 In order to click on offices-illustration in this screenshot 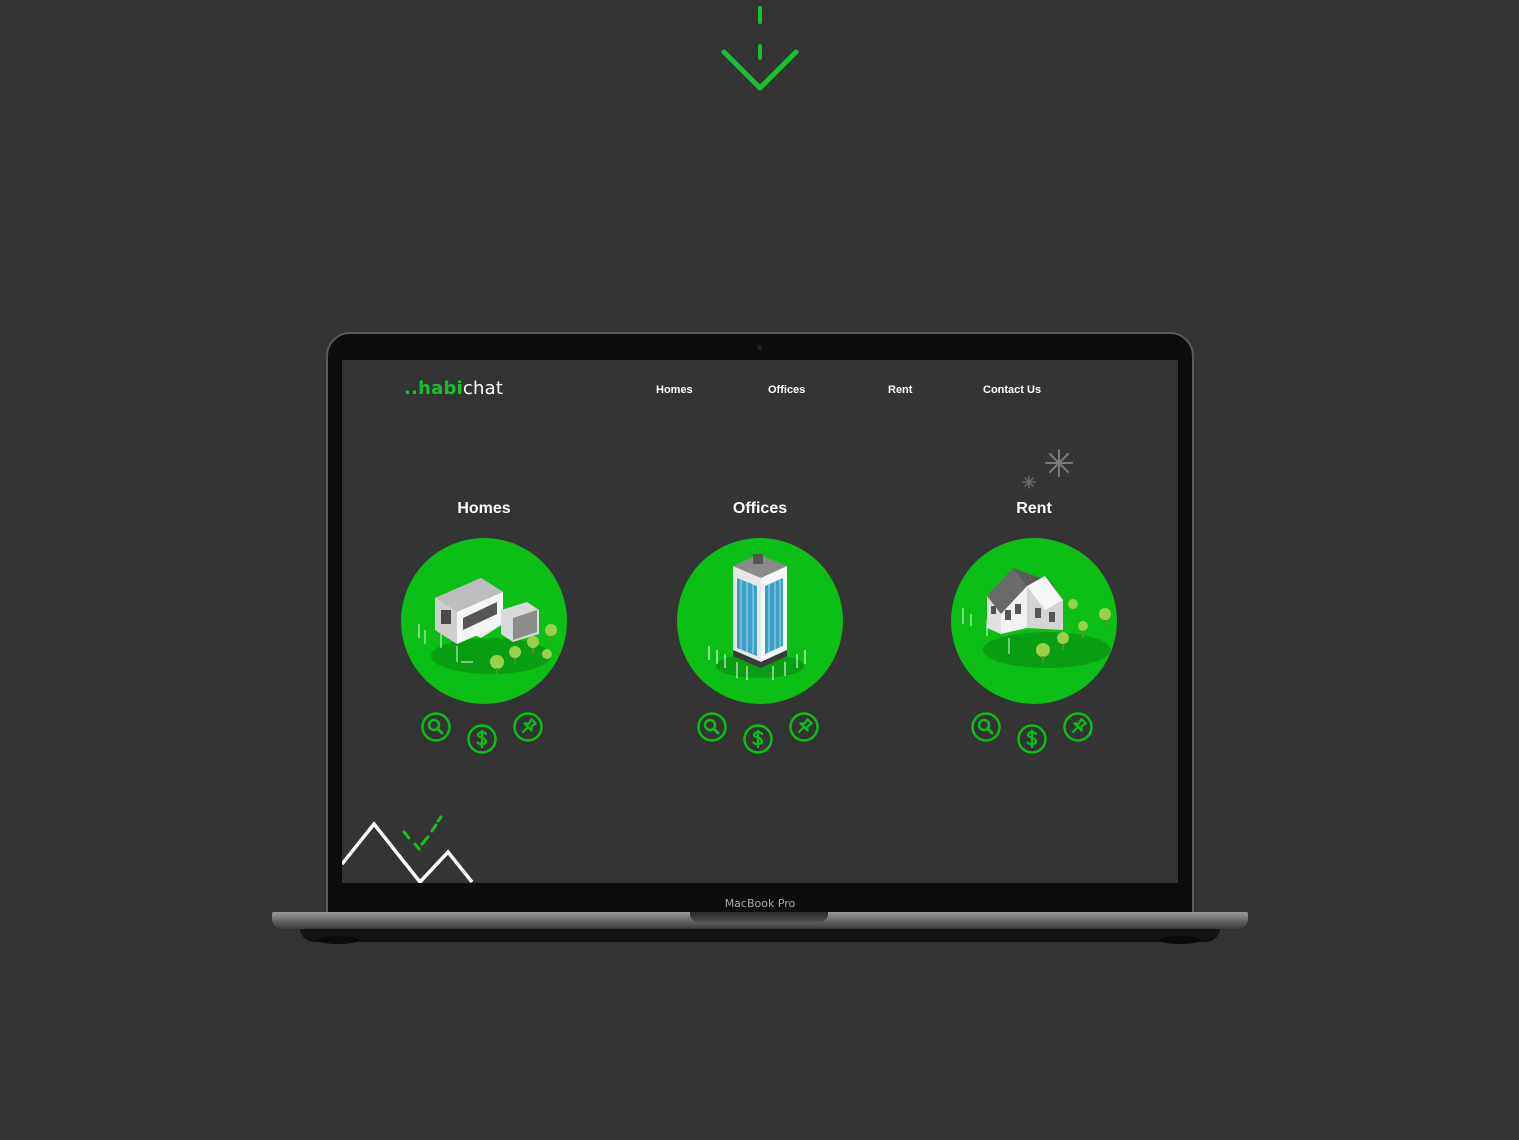, I will do `click(760, 621)`.